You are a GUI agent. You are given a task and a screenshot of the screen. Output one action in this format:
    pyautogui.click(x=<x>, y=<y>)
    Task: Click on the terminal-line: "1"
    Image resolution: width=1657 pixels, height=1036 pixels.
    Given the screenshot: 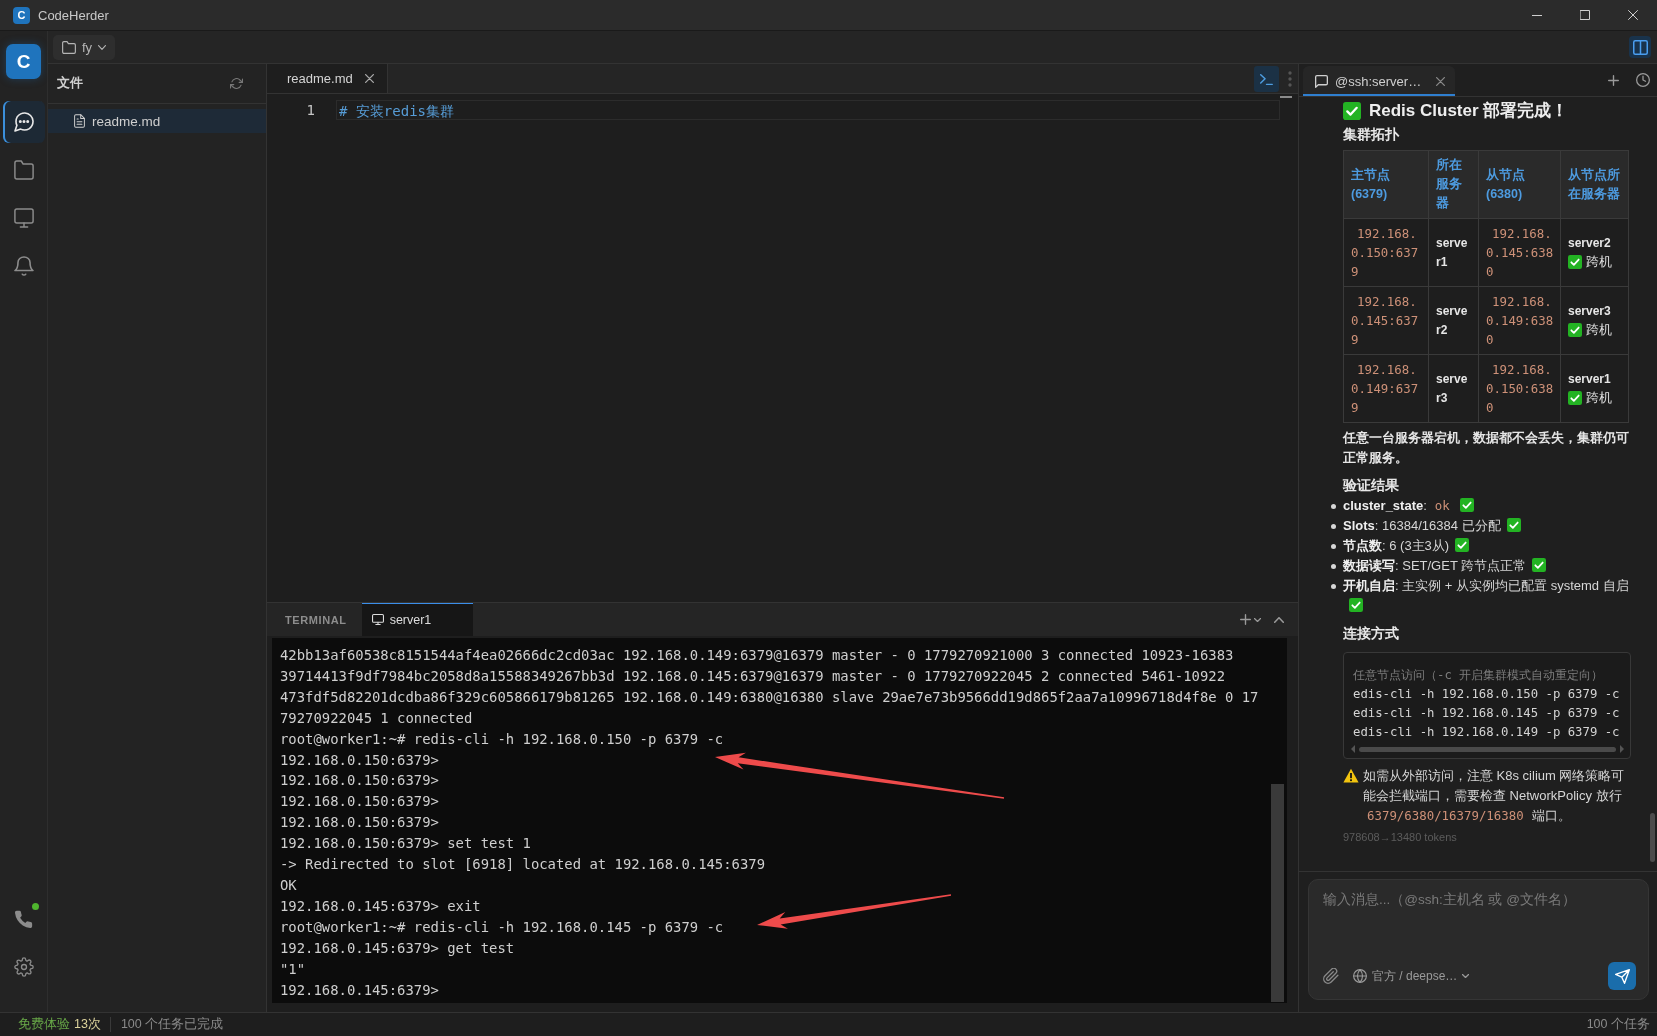 What is the action you would take?
    pyautogui.click(x=293, y=969)
    